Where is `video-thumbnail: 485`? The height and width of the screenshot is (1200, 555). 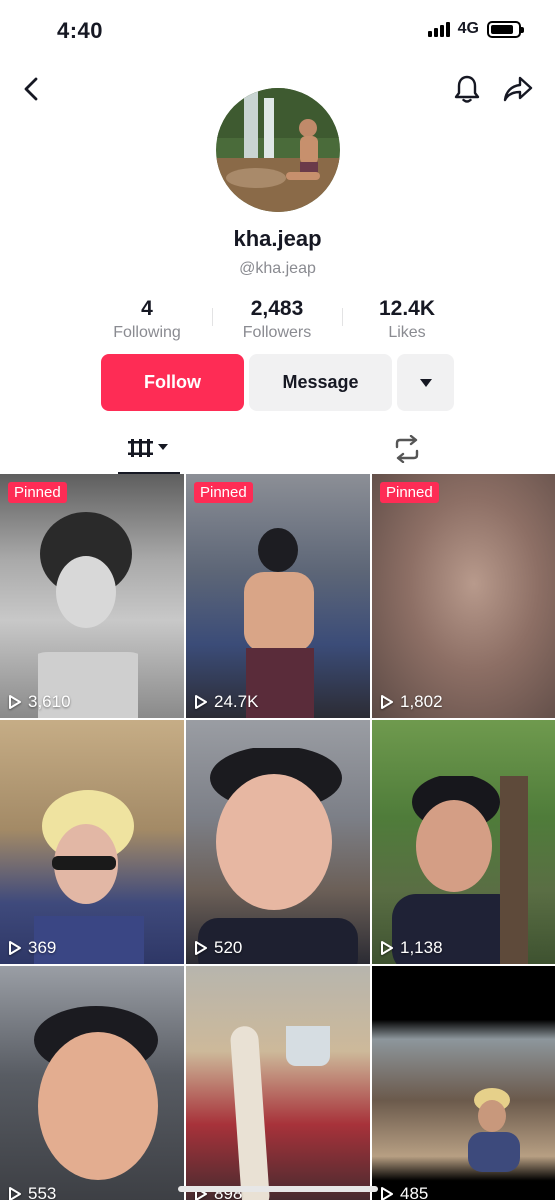
video-thumbnail: 485 is located at coordinates (463, 1083).